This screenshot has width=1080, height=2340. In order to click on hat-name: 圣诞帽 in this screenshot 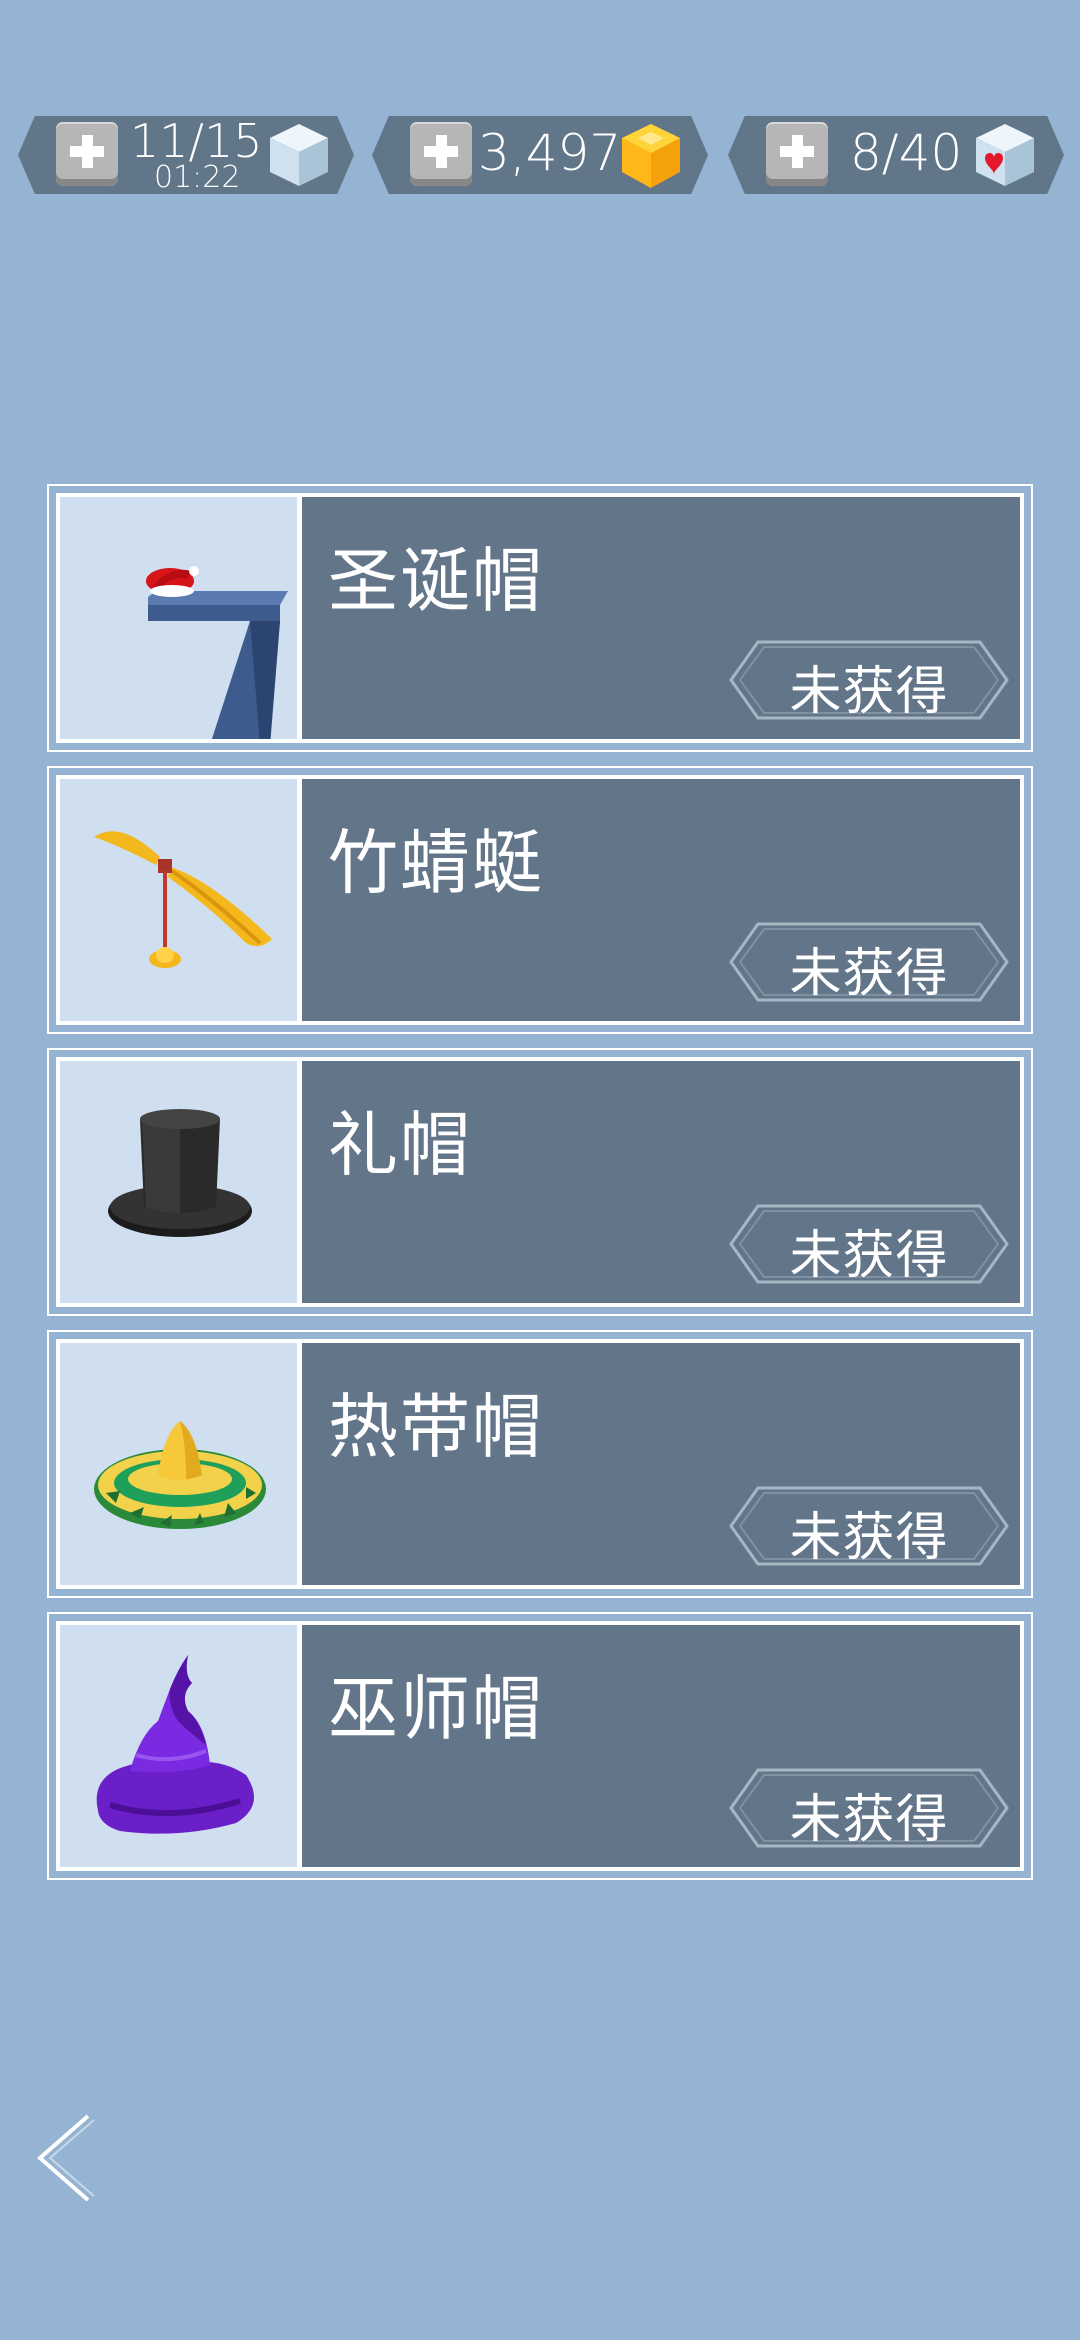, I will do `click(436, 581)`.